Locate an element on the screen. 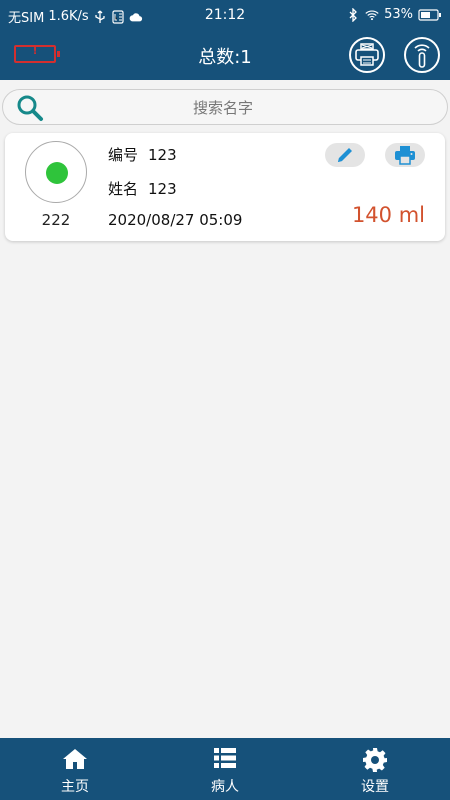 The image size is (450, 800). search-bar is located at coordinates (225, 105).